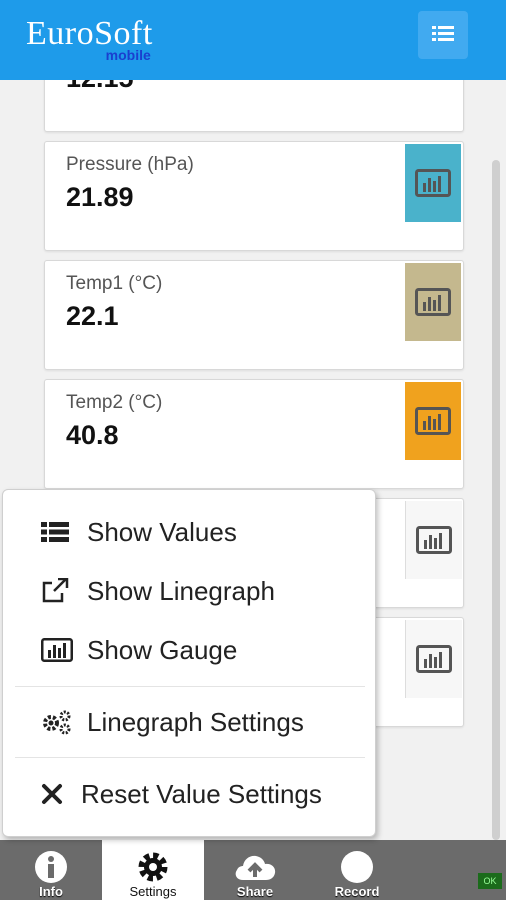 The image size is (506, 900). What do you see at coordinates (58, 794) in the screenshot?
I see `close-icon` at bounding box center [58, 794].